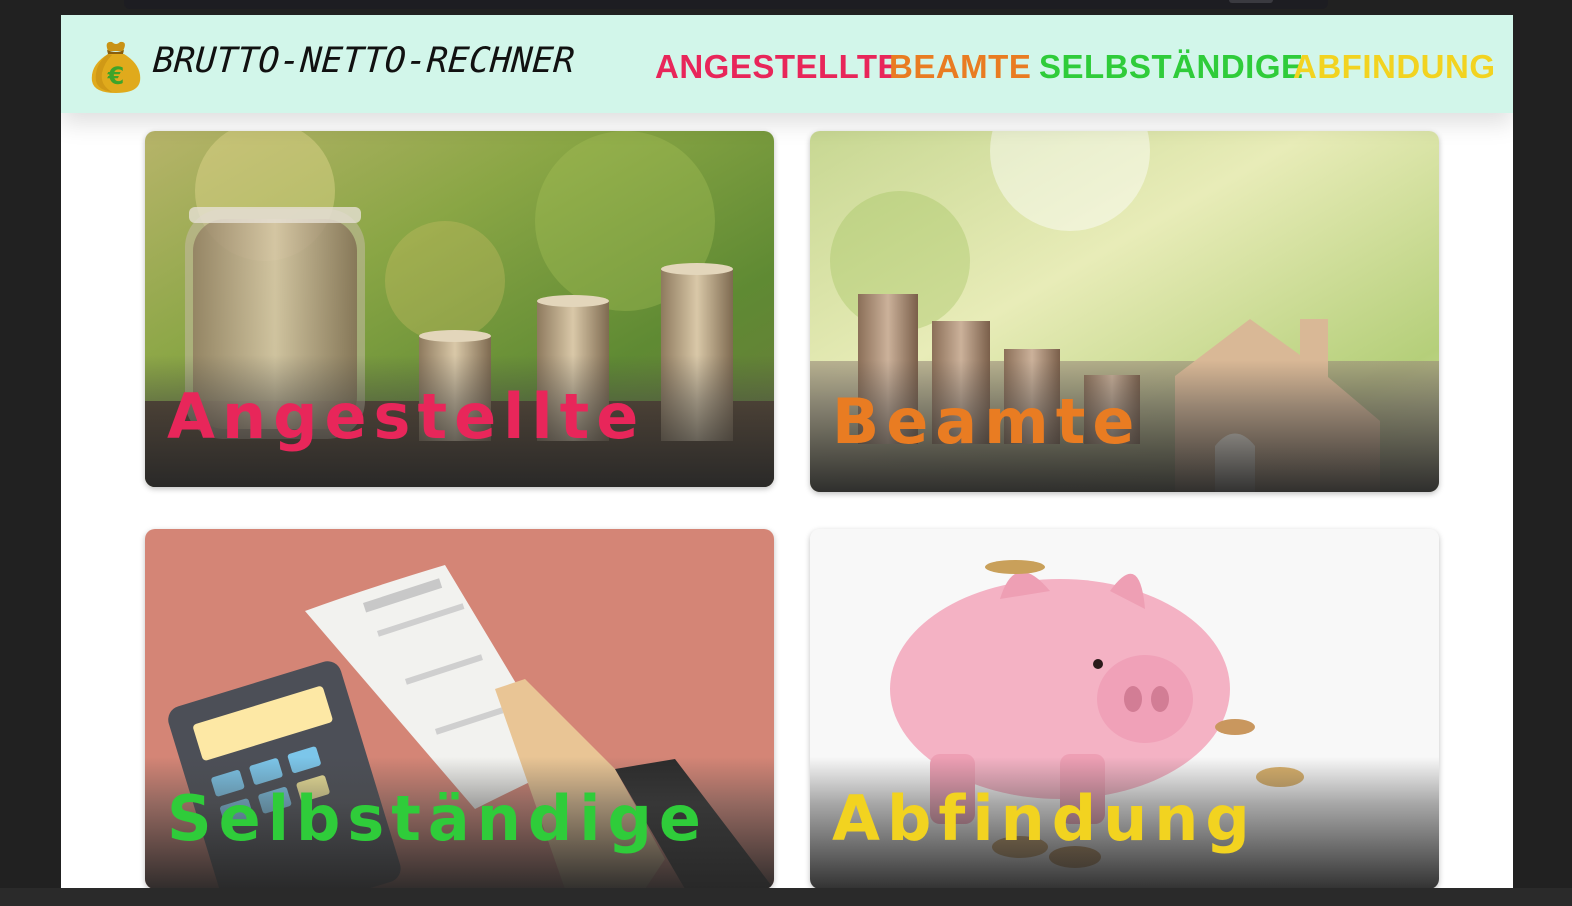 Image resolution: width=1572 pixels, height=906 pixels. What do you see at coordinates (364, 61) in the screenshot?
I see `brand-title: BRUTTO-NETTO-RECHNER` at bounding box center [364, 61].